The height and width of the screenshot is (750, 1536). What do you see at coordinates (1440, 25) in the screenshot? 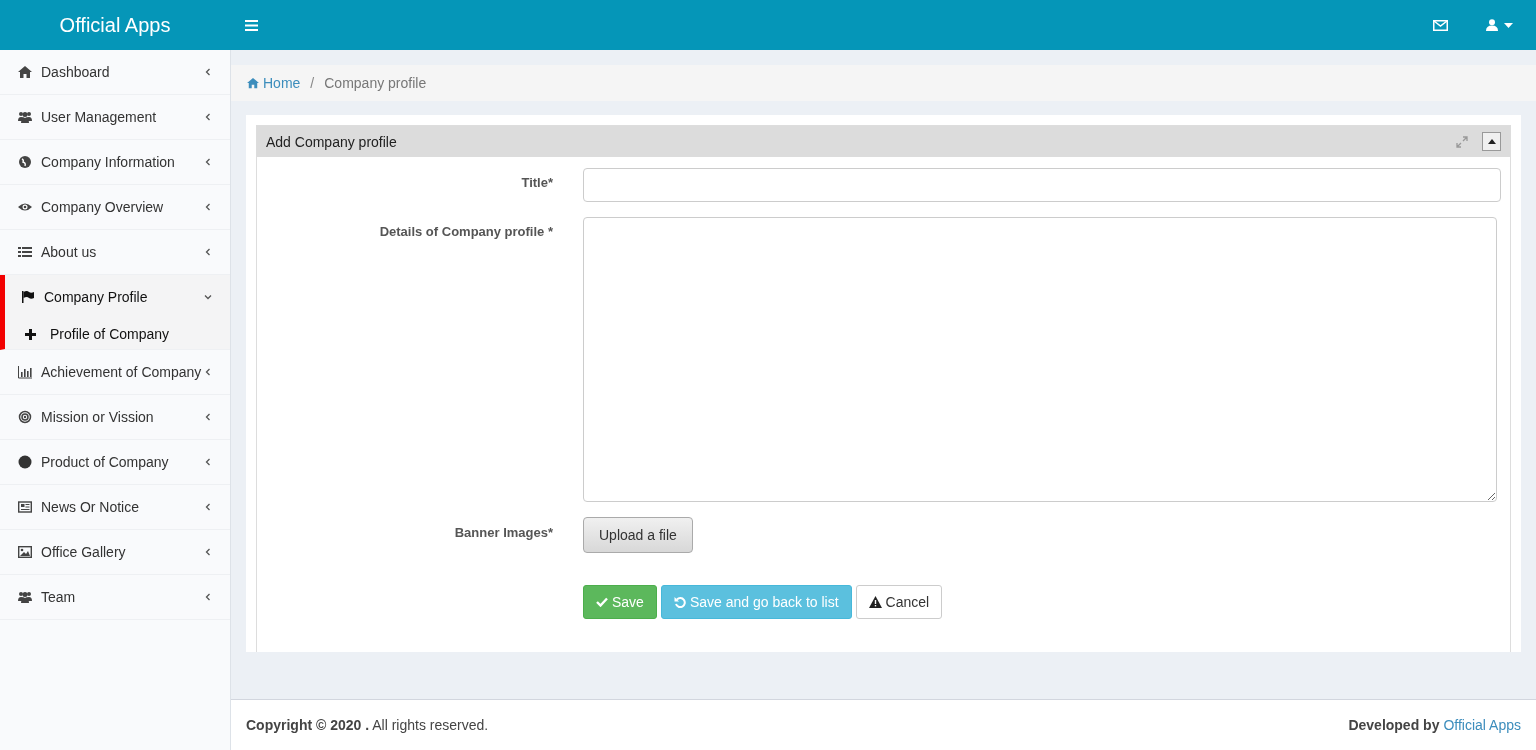
I see `mail-icon` at bounding box center [1440, 25].